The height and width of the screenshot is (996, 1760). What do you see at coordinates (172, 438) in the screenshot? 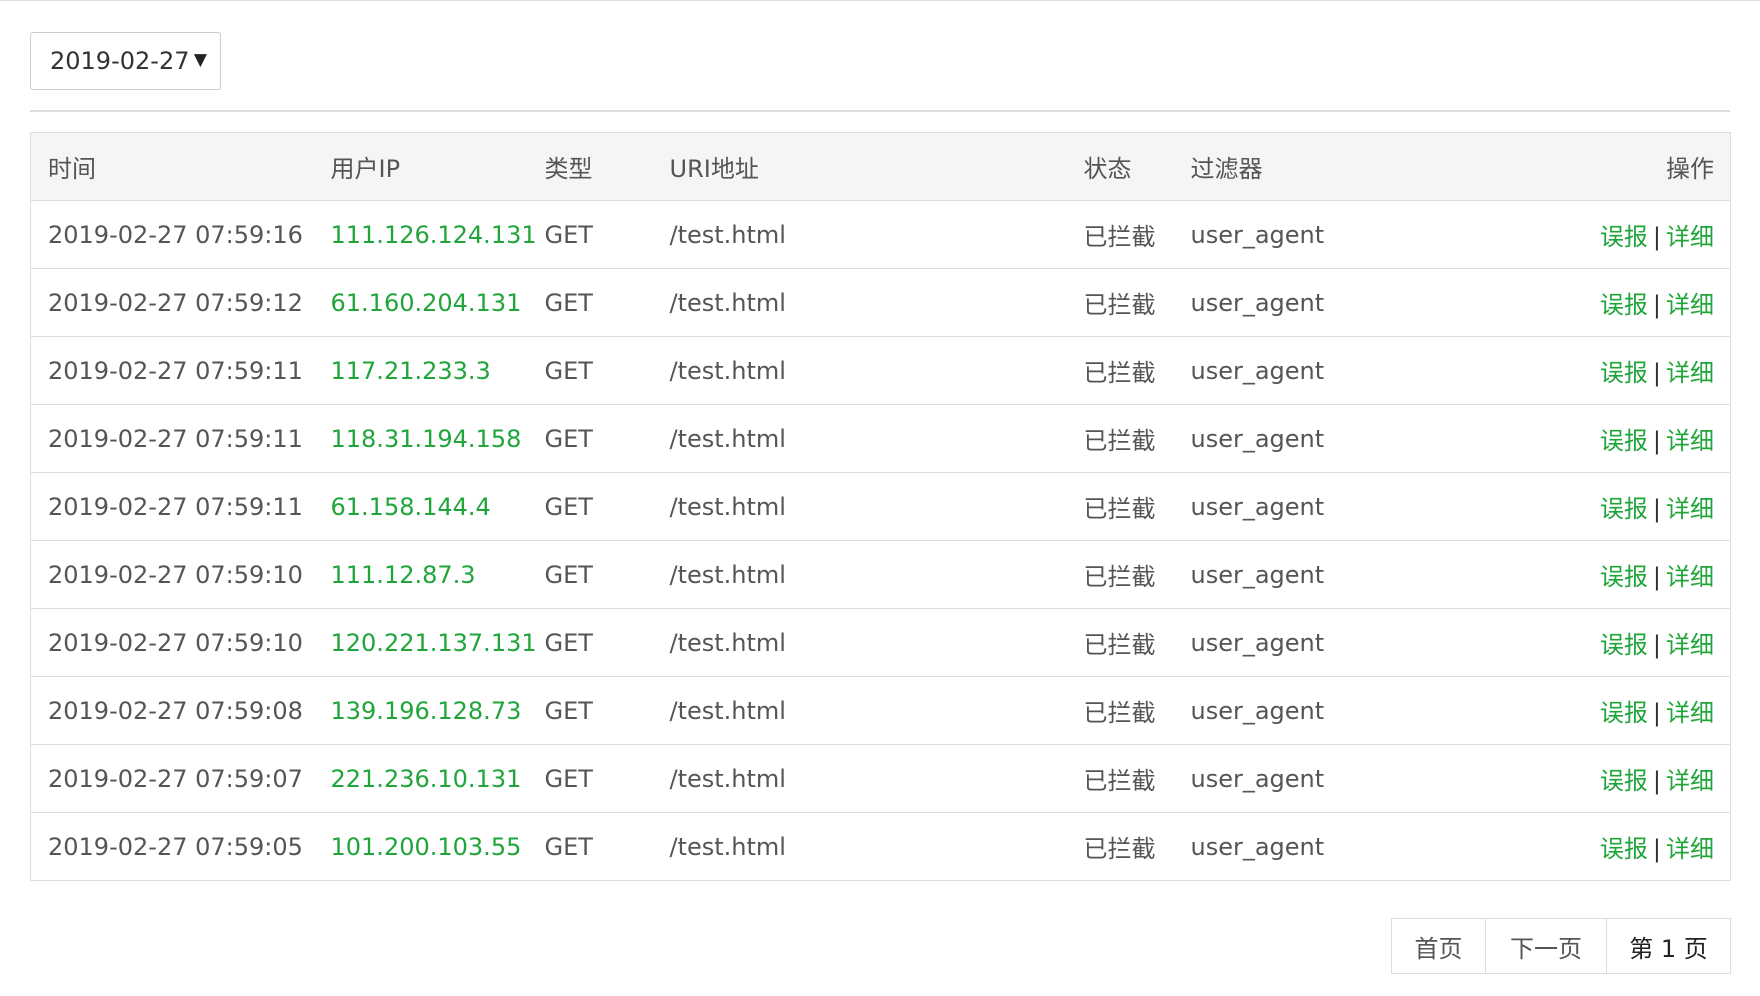
I see `cell-time: 2019-02-27 07:59:11` at bounding box center [172, 438].